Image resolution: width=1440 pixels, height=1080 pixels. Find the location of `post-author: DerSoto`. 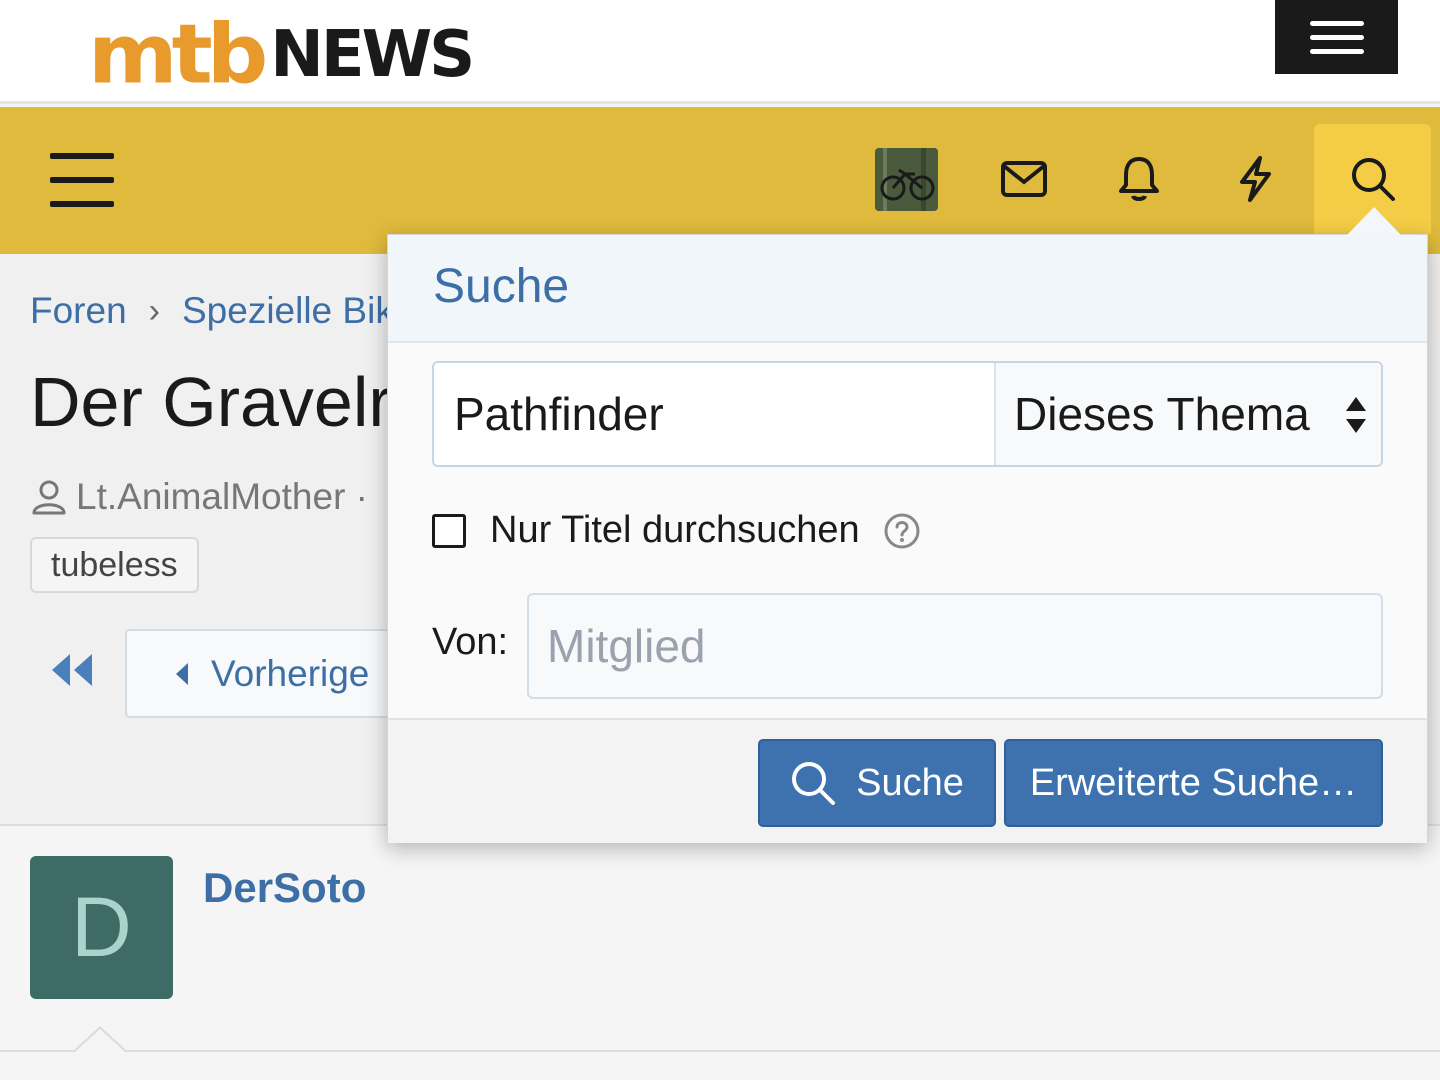

post-author: DerSoto is located at coordinates (284, 888).